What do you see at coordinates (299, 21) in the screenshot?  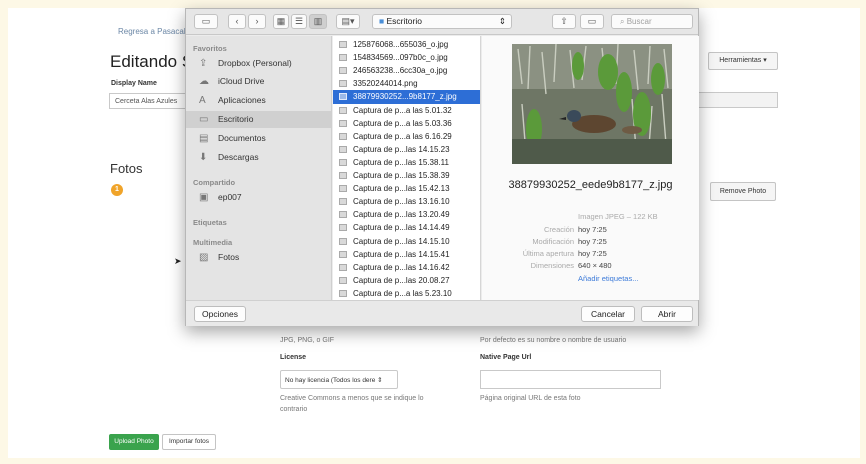 I see `list-view-icon: ☰` at bounding box center [299, 21].